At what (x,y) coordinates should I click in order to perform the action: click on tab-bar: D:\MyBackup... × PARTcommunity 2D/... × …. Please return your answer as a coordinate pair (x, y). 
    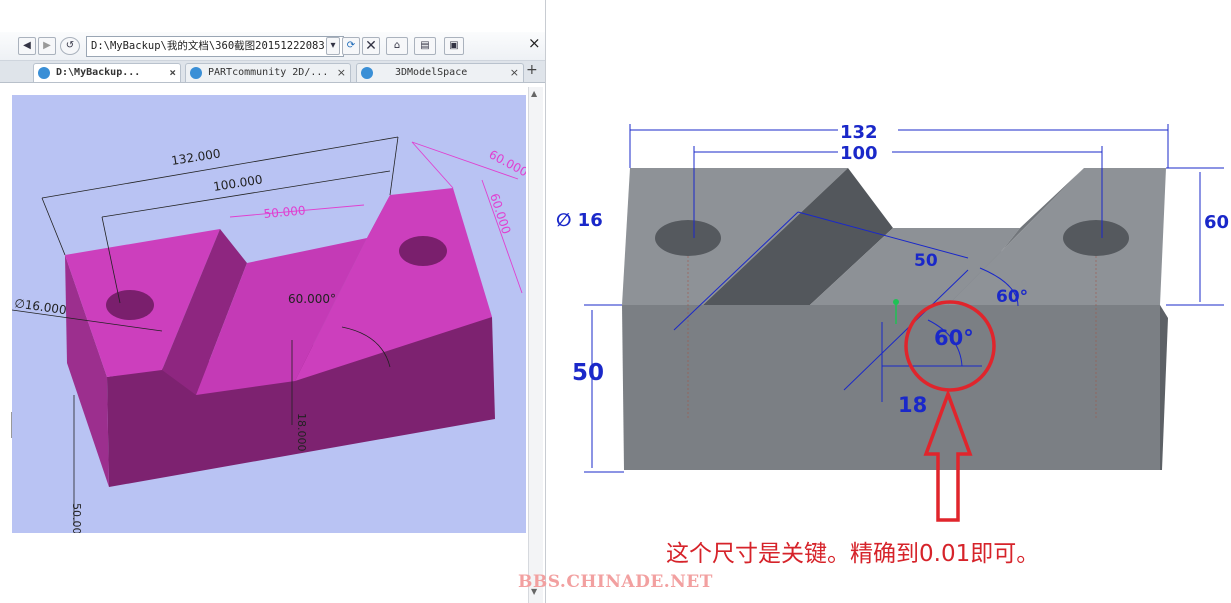
    Looking at the image, I should click on (272, 72).